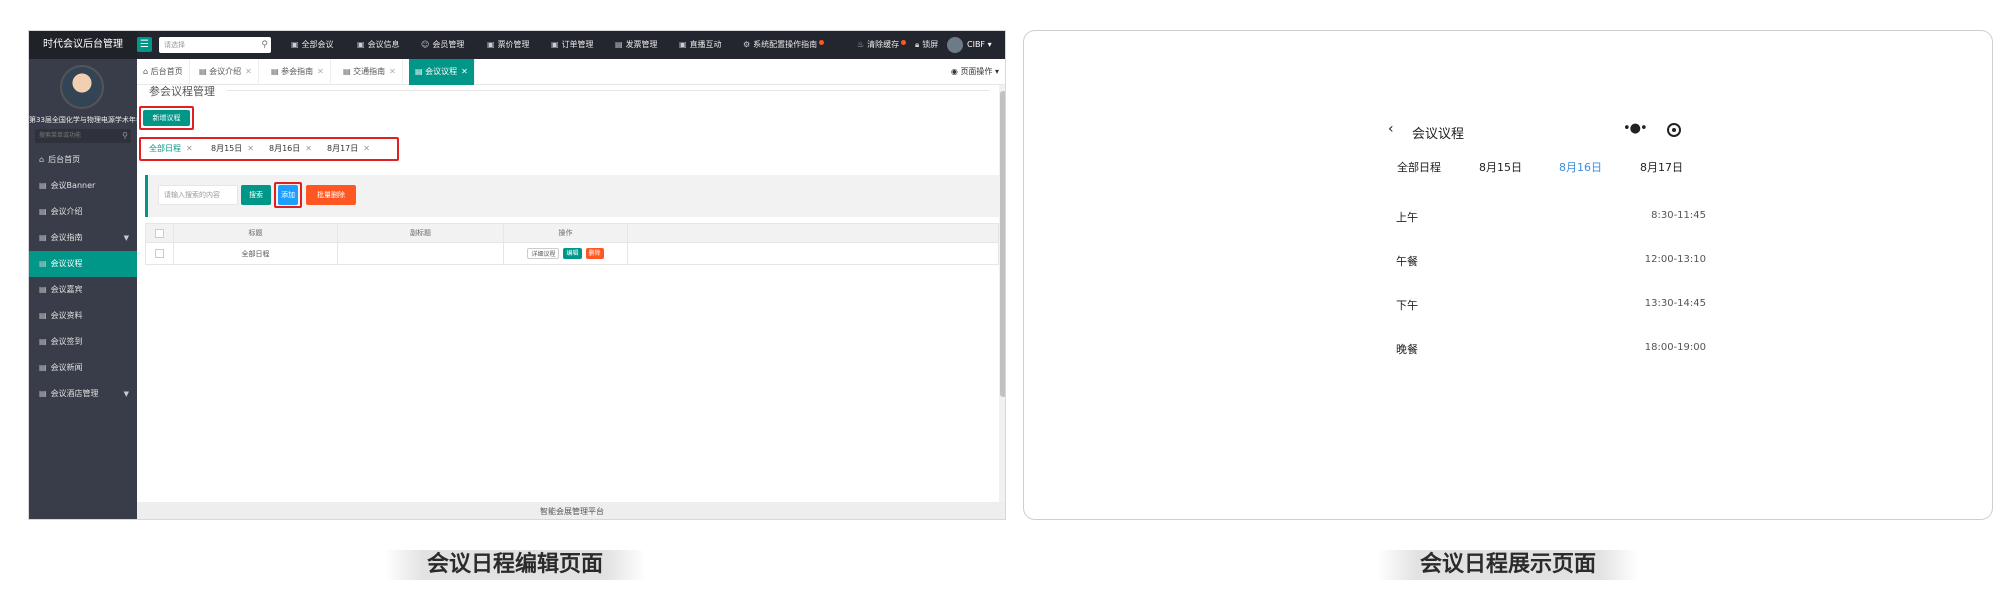 The height and width of the screenshot is (606, 2010). What do you see at coordinates (60, 135) in the screenshot?
I see `sidebar-search-placeholder: 搜索菜单或功能` at bounding box center [60, 135].